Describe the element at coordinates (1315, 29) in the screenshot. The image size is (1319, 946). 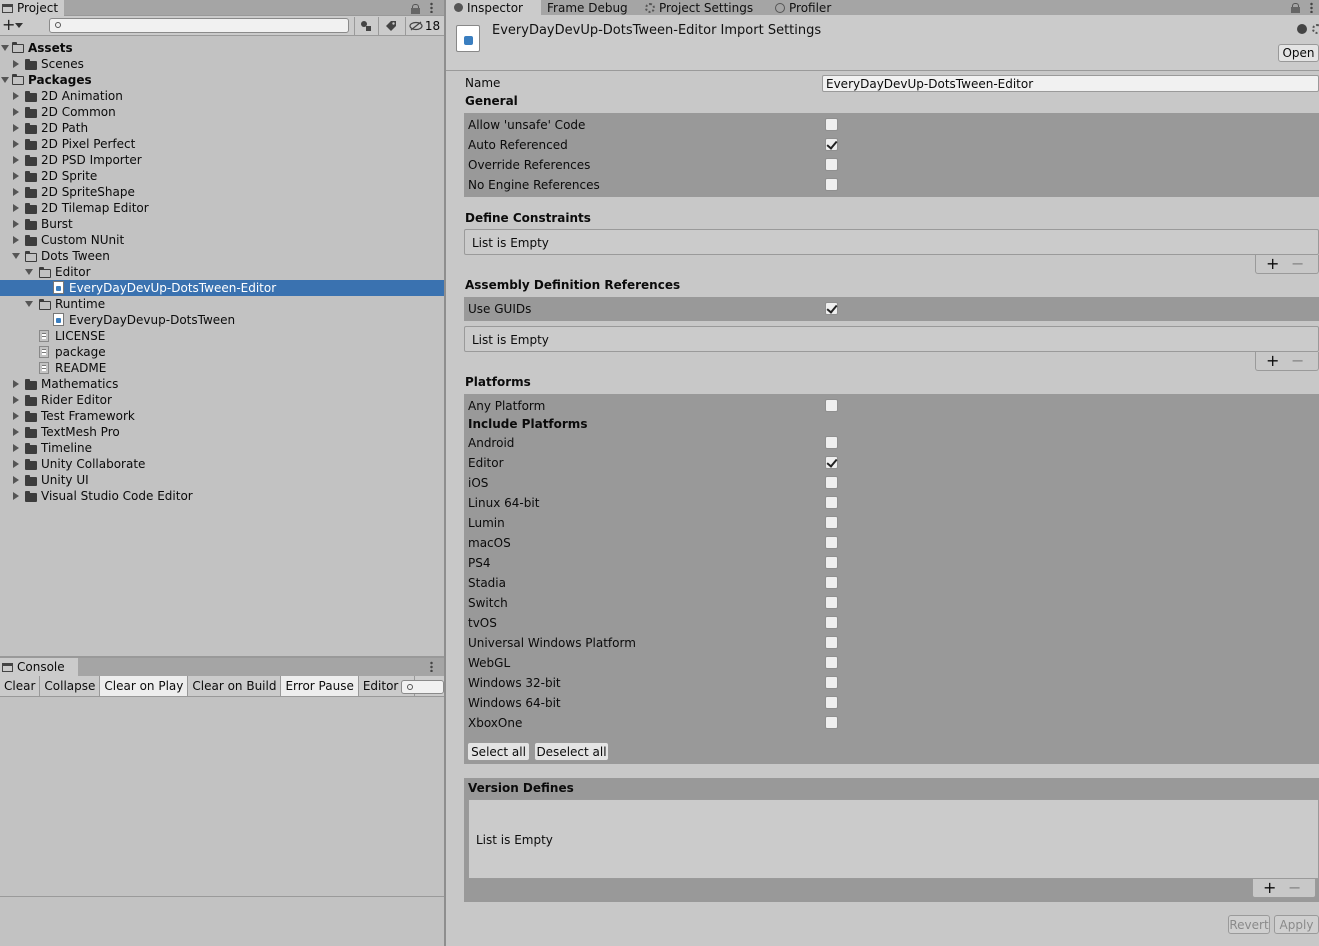
I see `settings-gear-icon` at that location.